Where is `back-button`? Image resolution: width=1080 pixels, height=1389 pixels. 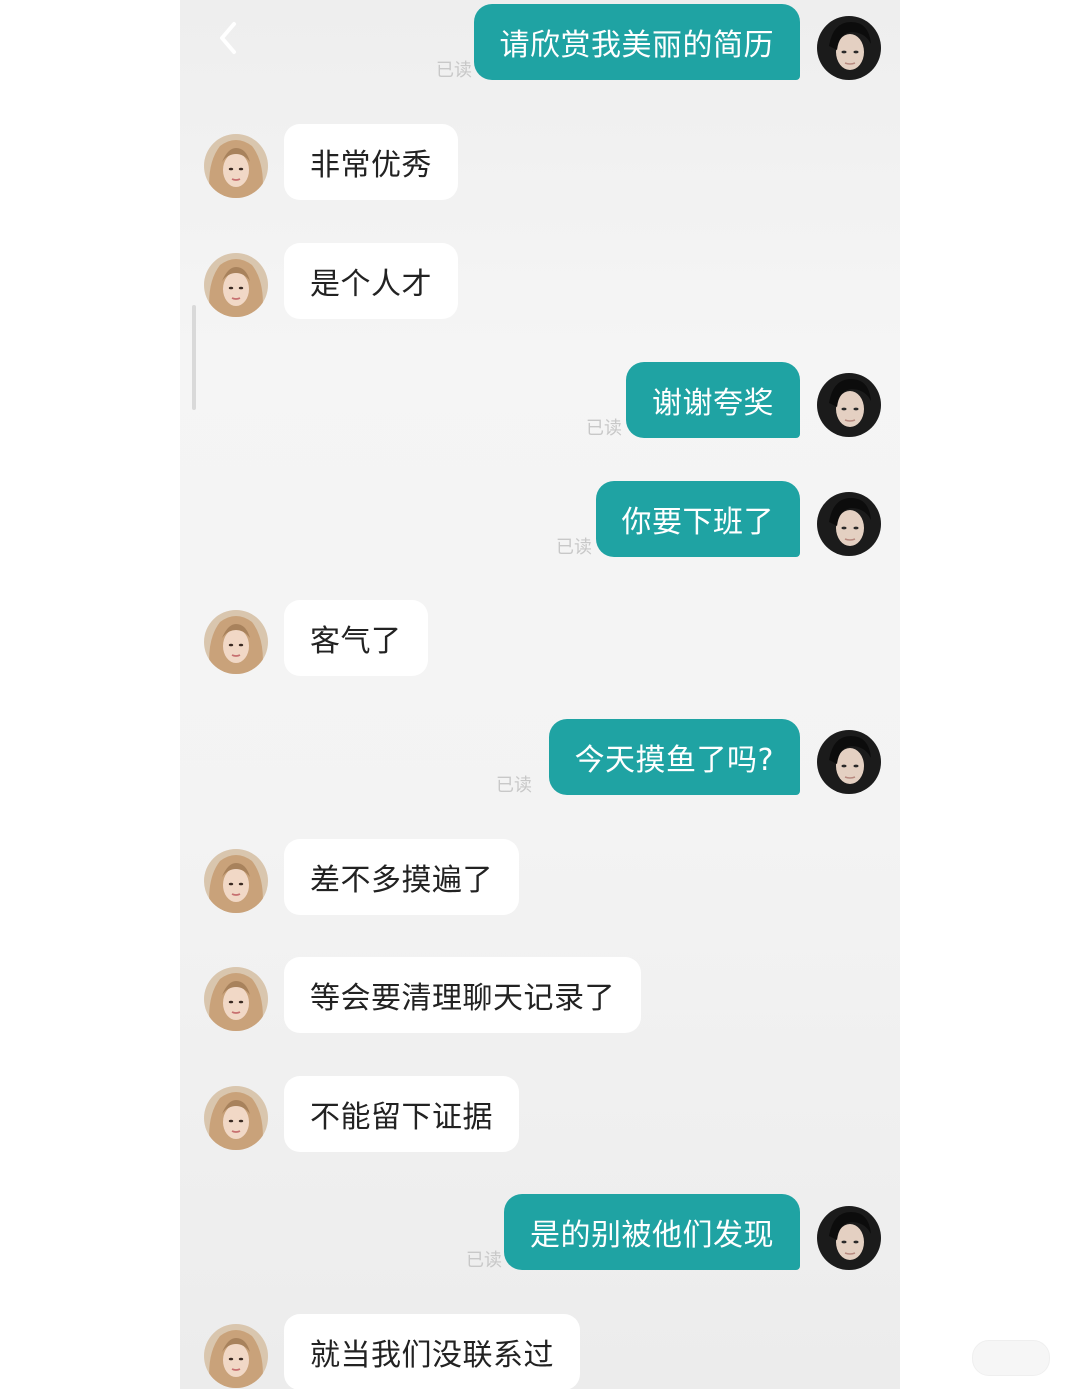
back-button is located at coordinates (230, 38).